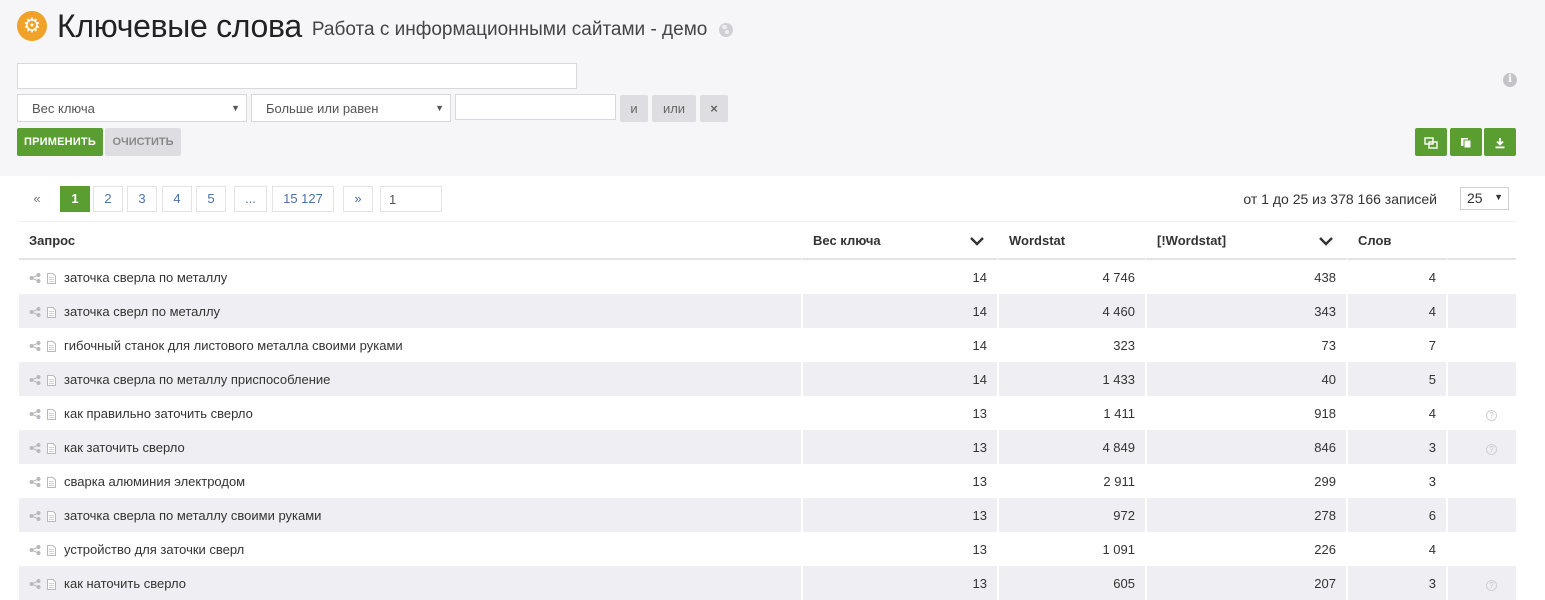 This screenshot has width=1545, height=600. What do you see at coordinates (142, 311) in the screenshot?
I see `query-text: заточка сверл по металлу` at bounding box center [142, 311].